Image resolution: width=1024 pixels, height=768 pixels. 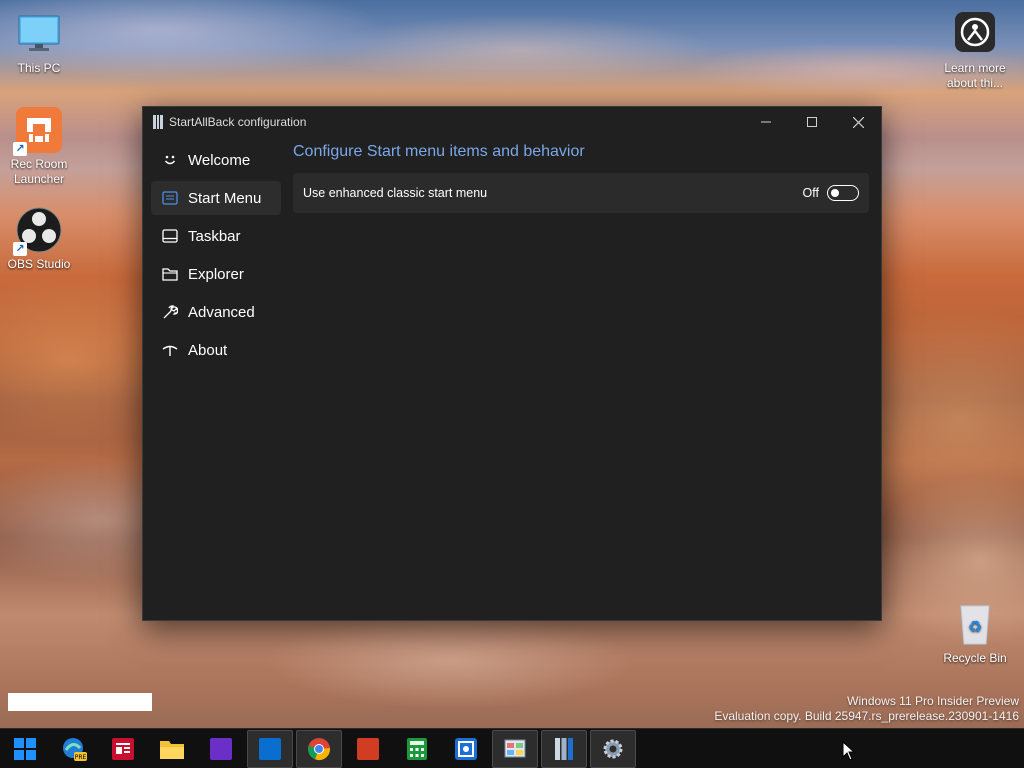 I want to click on taskbar-settings, so click(x=613, y=748).